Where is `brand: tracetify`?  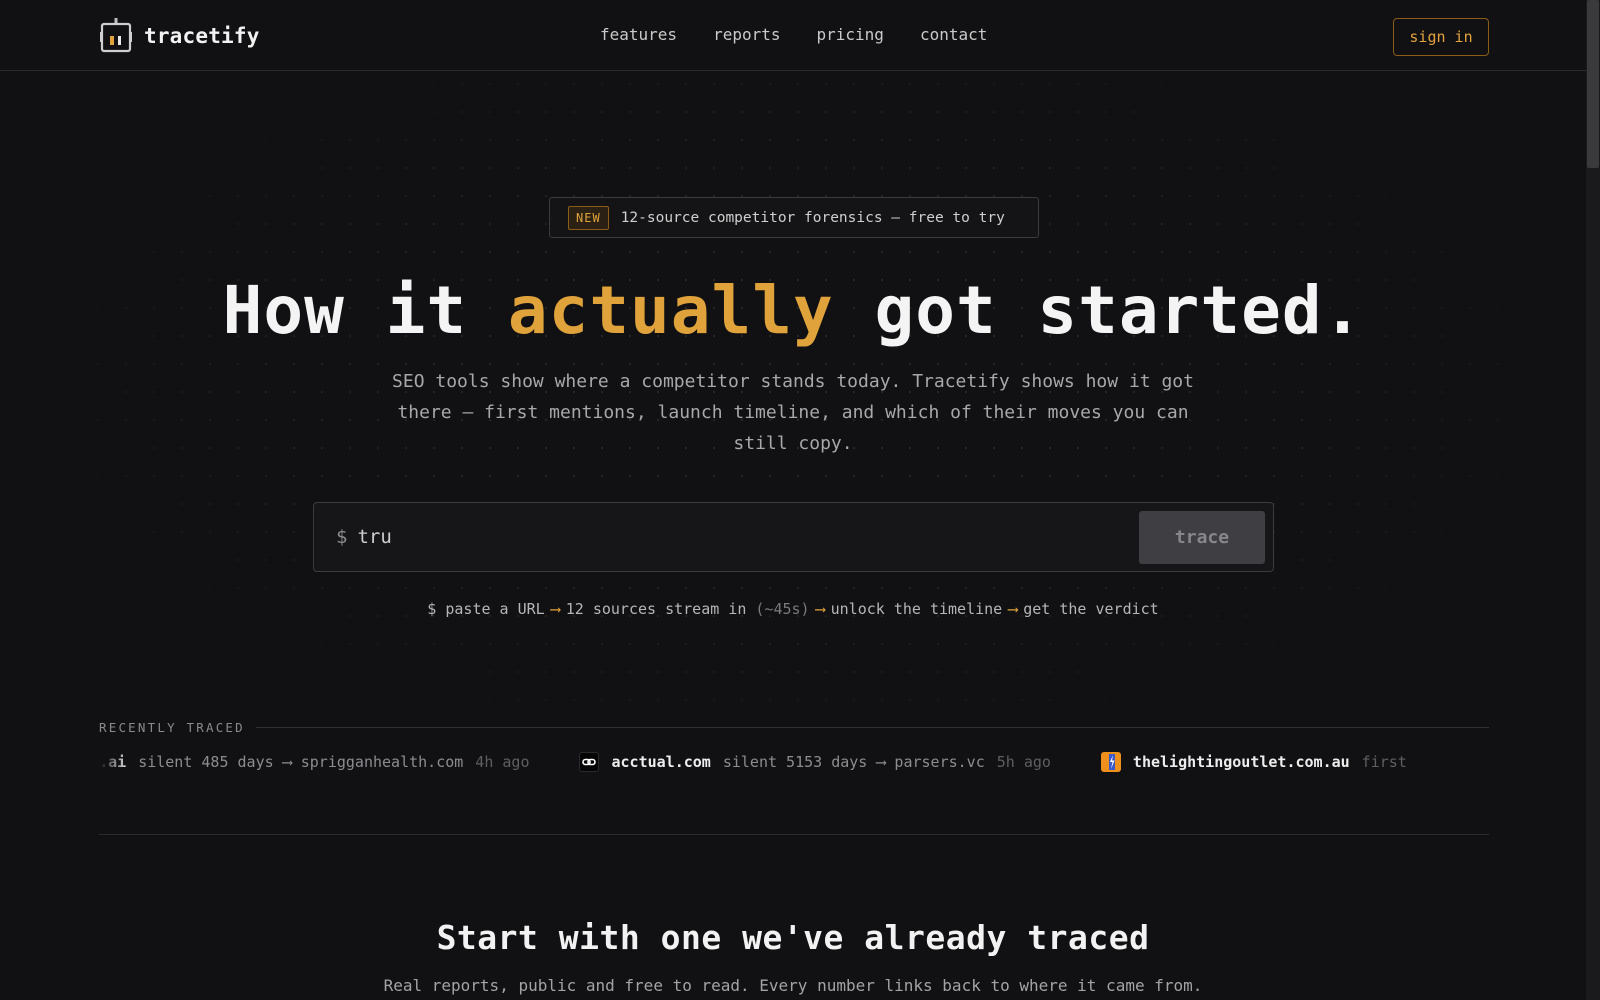
brand: tracetify is located at coordinates (180, 36).